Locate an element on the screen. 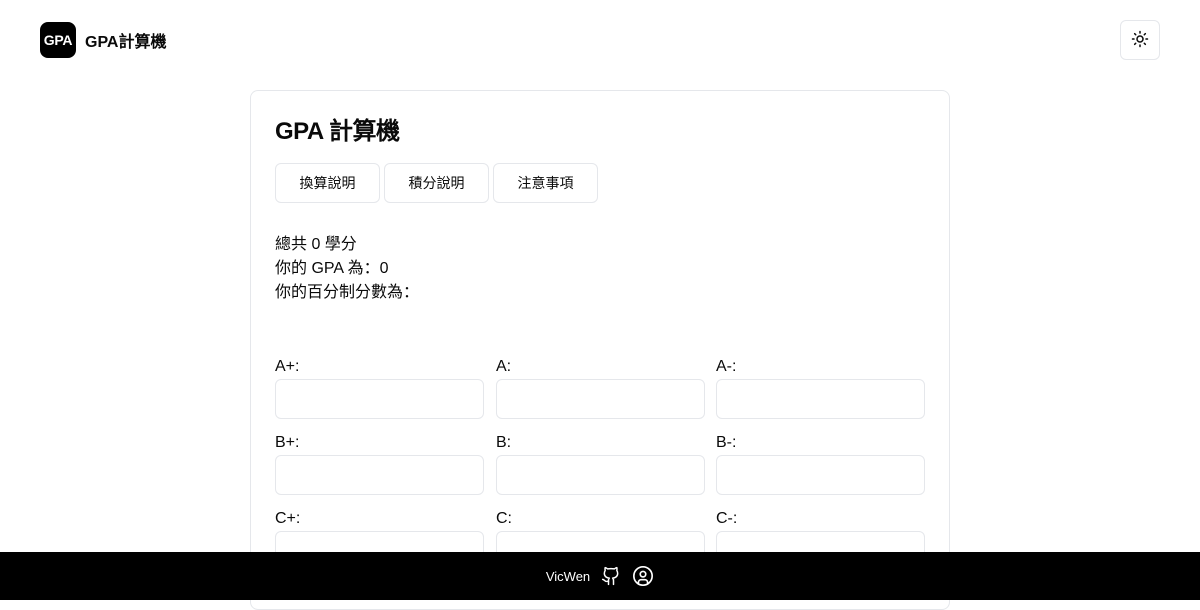 The height and width of the screenshot is (610, 1200). grade-b-field: B: is located at coordinates (600, 464).